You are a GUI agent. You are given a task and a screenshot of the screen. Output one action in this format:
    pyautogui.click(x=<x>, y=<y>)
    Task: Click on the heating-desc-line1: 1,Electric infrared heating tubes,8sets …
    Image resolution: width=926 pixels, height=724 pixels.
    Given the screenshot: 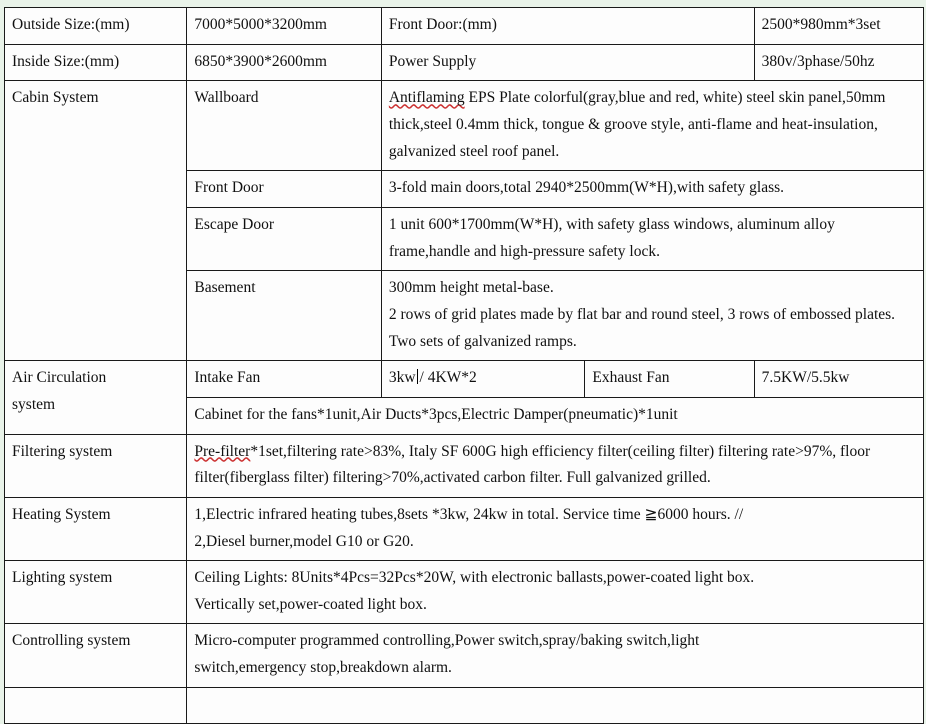 What is the action you would take?
    pyautogui.click(x=469, y=514)
    